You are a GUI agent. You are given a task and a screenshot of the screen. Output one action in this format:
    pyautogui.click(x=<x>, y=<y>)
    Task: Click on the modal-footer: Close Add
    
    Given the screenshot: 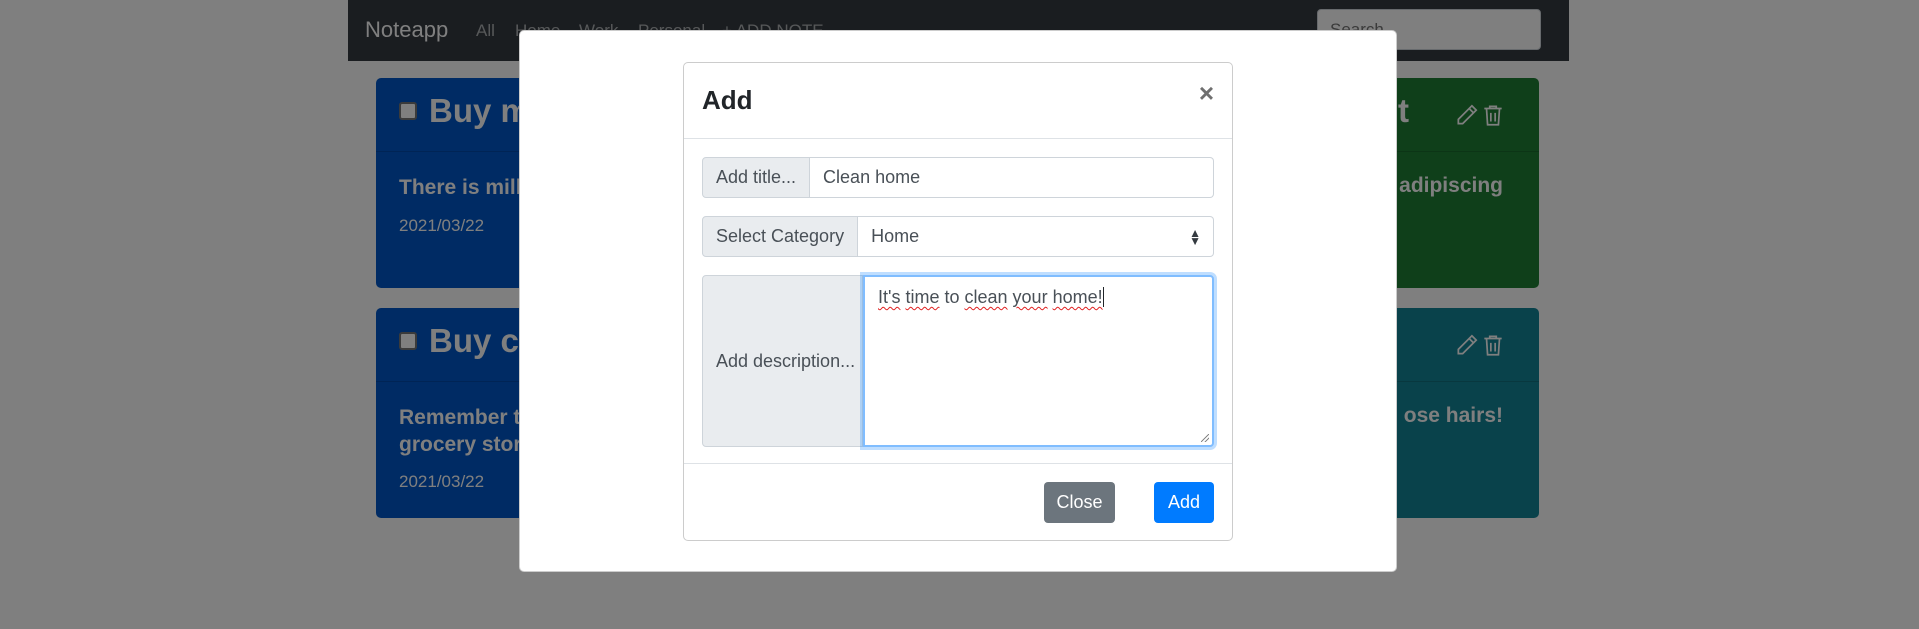 What is the action you would take?
    pyautogui.click(x=958, y=502)
    